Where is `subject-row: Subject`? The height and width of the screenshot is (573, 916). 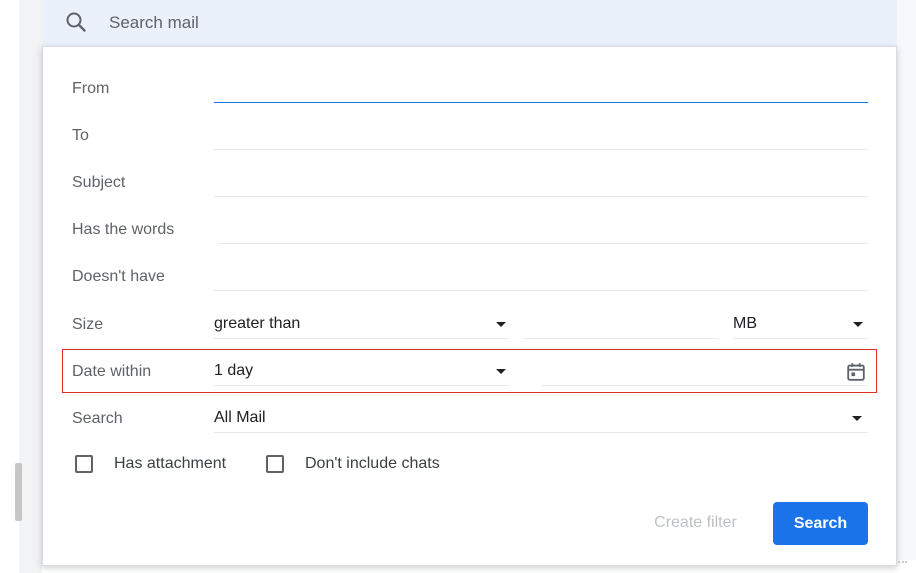 subject-row: Subject is located at coordinates (470, 182).